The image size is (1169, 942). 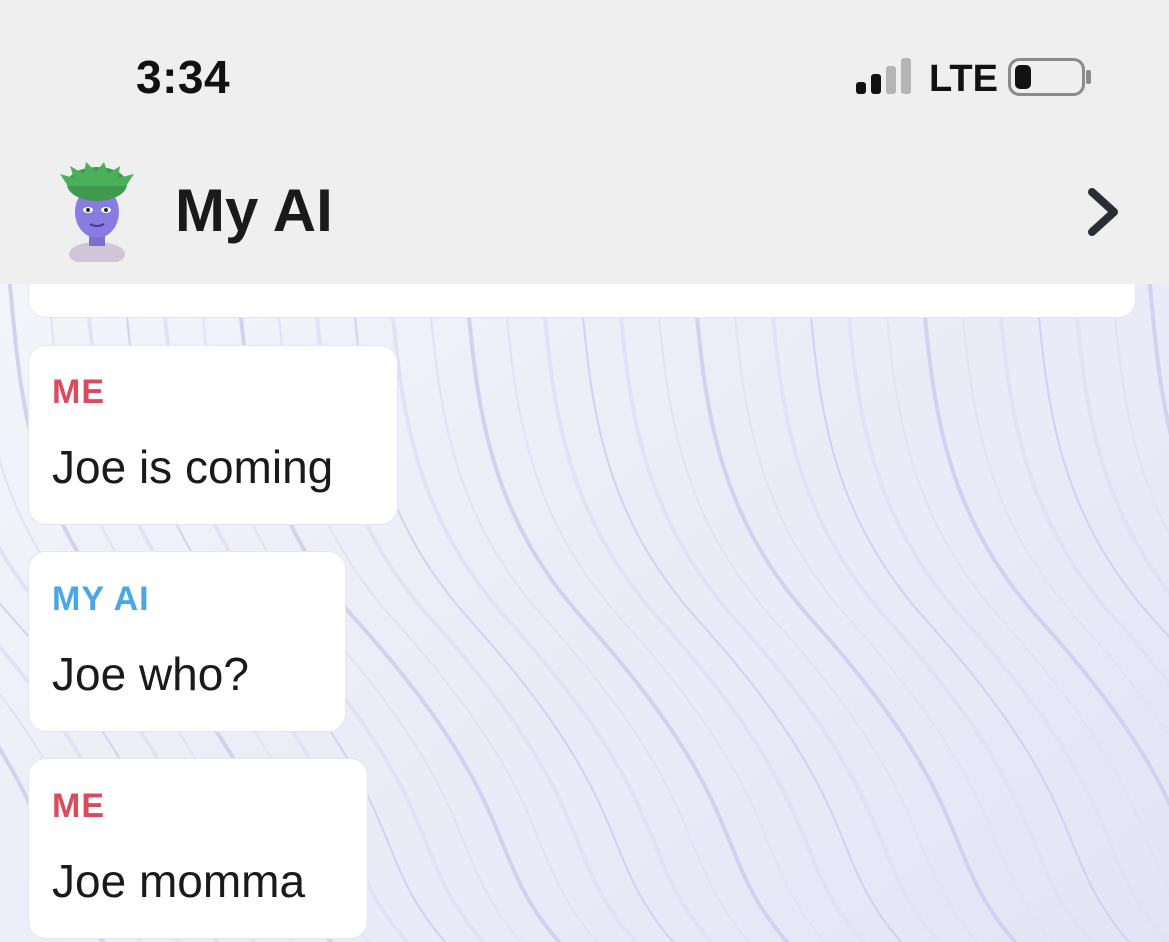 I want to click on bitmoji-avatar-icon, so click(x=97, y=212).